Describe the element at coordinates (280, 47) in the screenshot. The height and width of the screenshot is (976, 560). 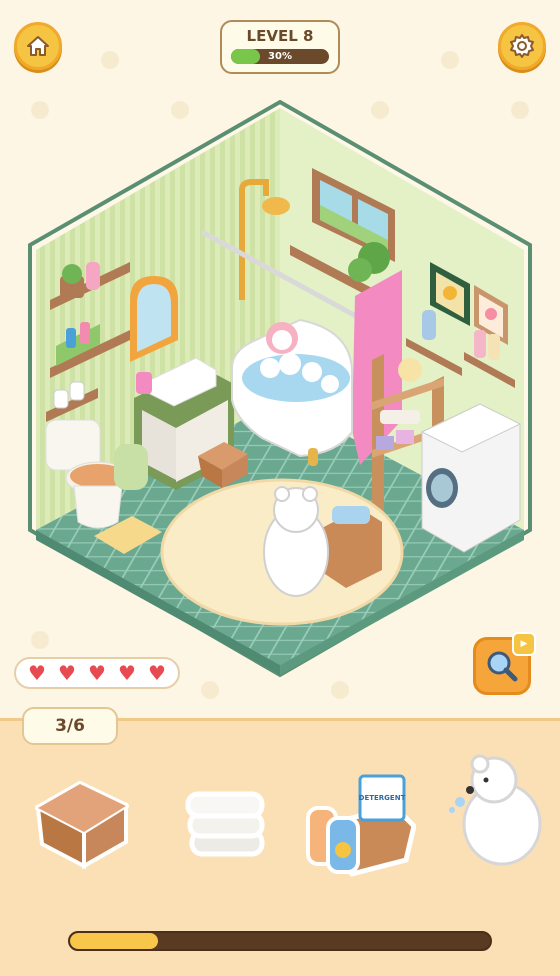
I see `level-indicator: LEVEL 8 30%` at that location.